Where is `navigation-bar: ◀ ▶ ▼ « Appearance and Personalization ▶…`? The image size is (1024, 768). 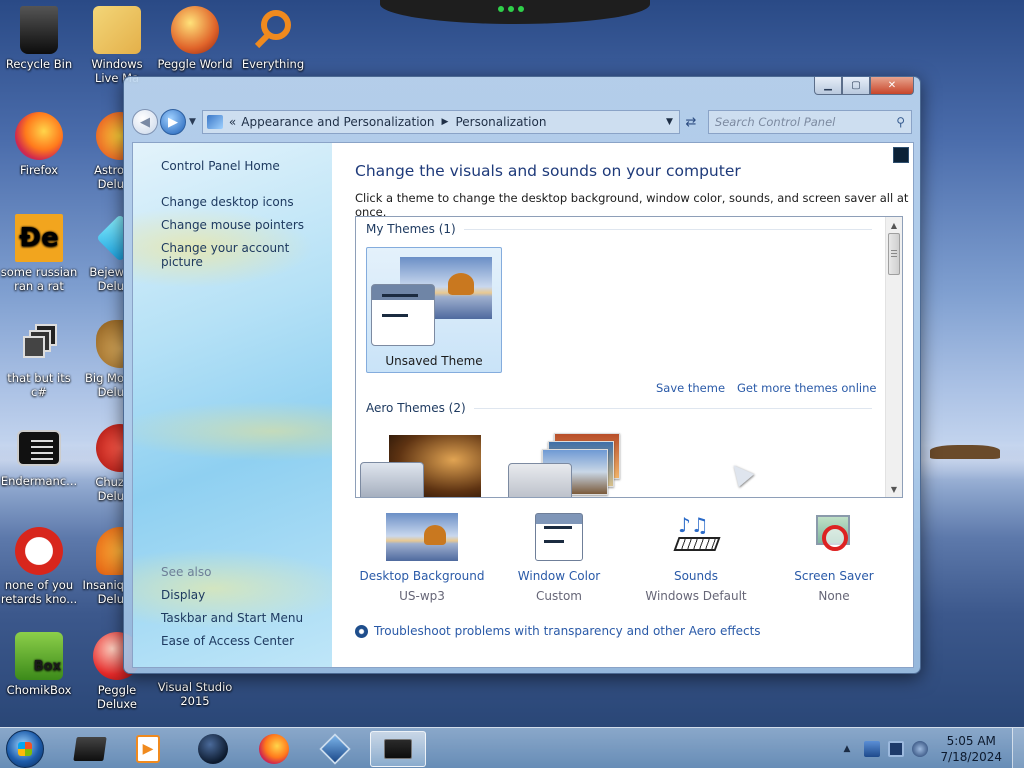 navigation-bar: ◀ ▶ ▼ « Appearance and Personalization ▶… is located at coordinates (522, 122).